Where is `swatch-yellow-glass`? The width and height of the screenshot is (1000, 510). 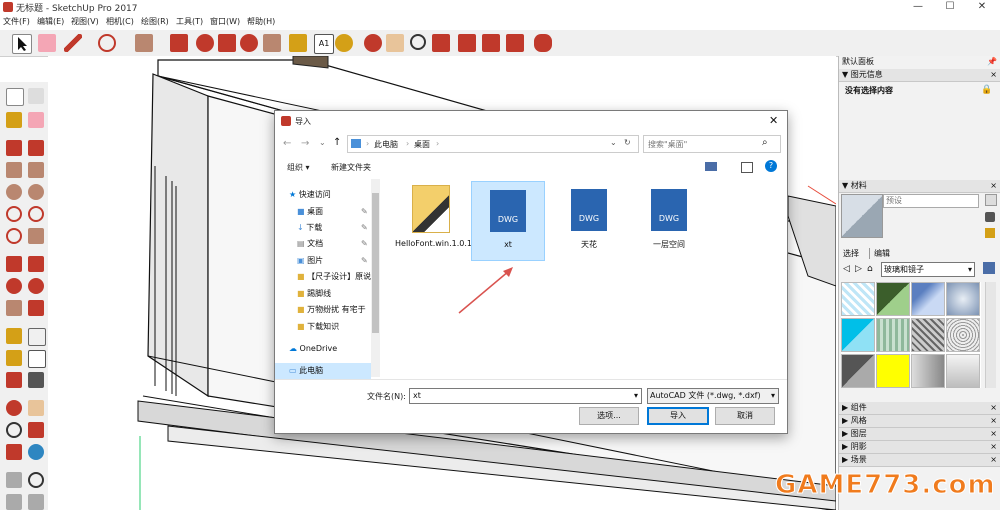 swatch-yellow-glass is located at coordinates (893, 371).